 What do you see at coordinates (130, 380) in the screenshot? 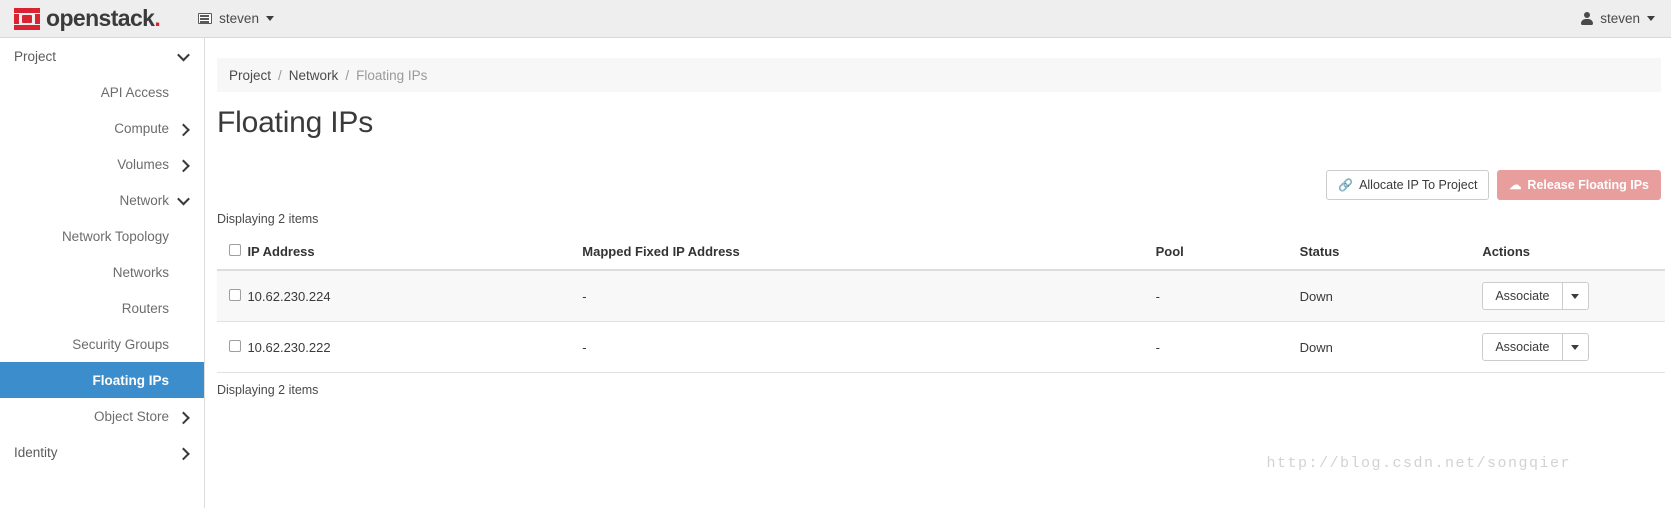
I see `sidebar-item-label: Floating IPs` at bounding box center [130, 380].